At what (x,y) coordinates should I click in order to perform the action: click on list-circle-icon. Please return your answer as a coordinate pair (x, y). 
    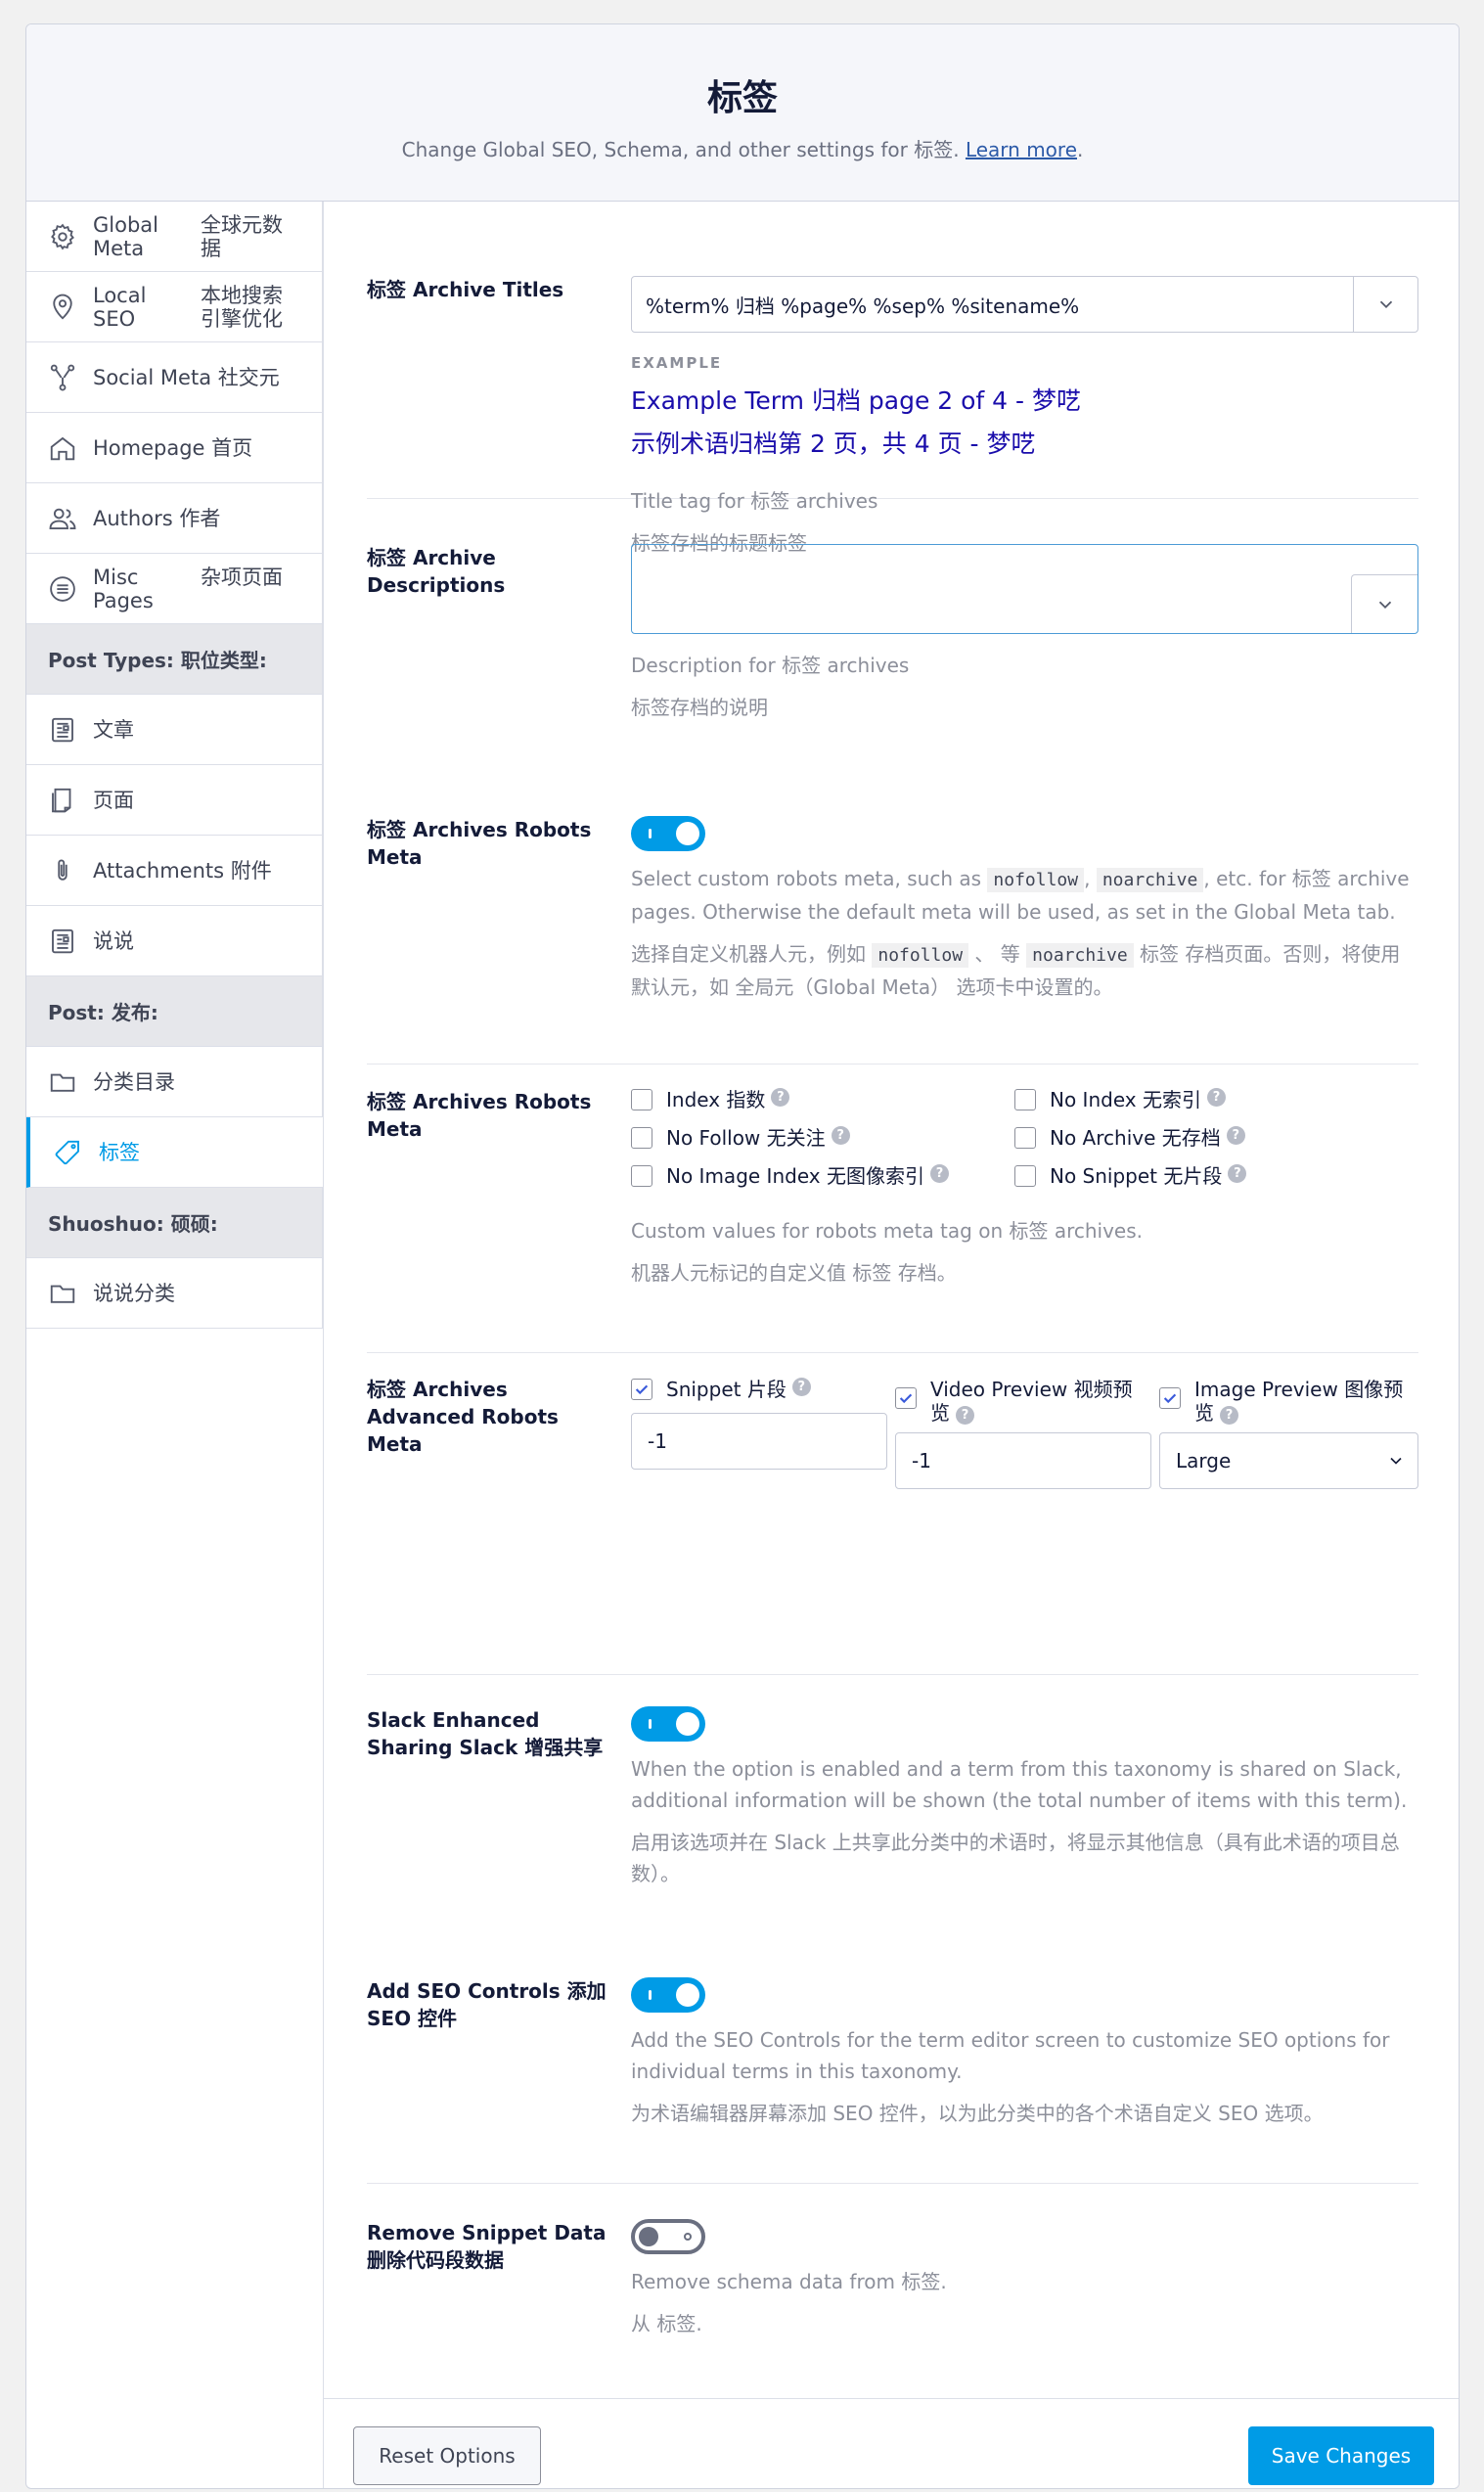
    Looking at the image, I should click on (62, 589).